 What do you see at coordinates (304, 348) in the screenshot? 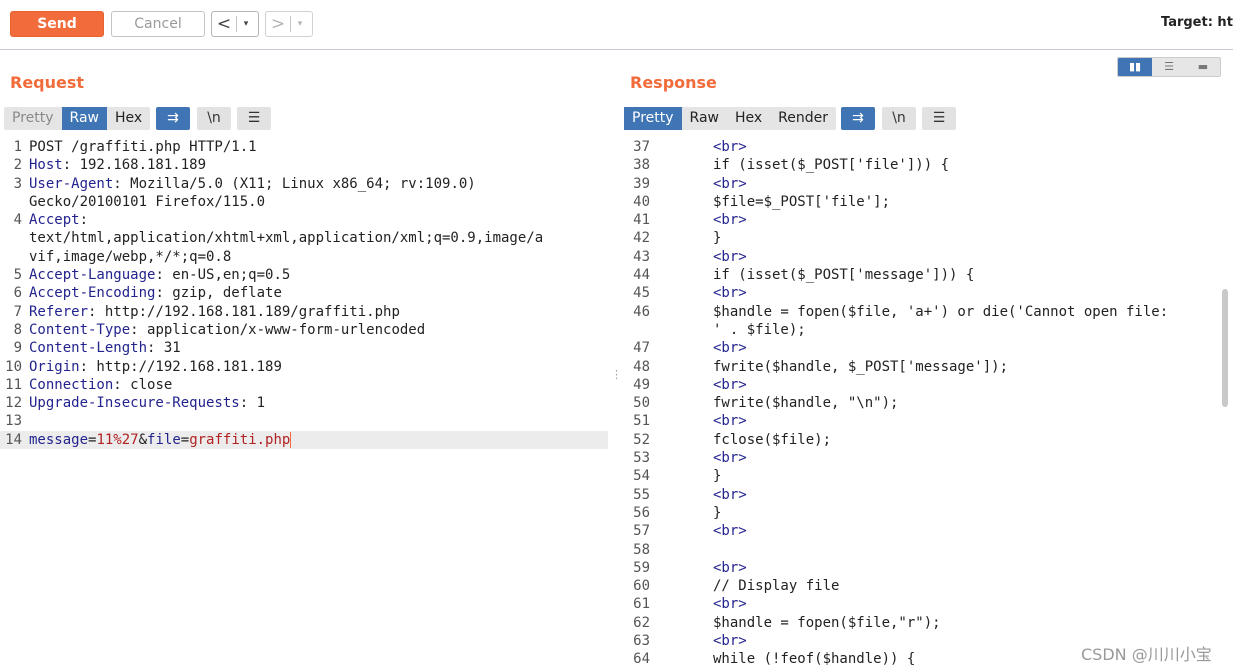
I see `code-line: 9 Content-Length: 31` at bounding box center [304, 348].